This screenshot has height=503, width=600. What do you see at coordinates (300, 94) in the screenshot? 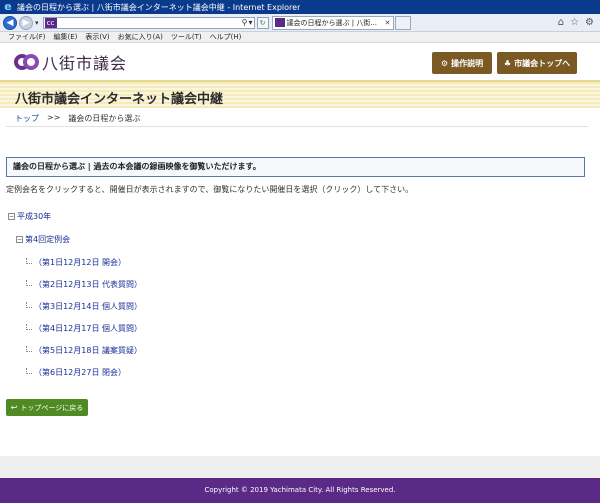
I see `title-banner: 八街市議会インターネット議会中継` at bounding box center [300, 94].